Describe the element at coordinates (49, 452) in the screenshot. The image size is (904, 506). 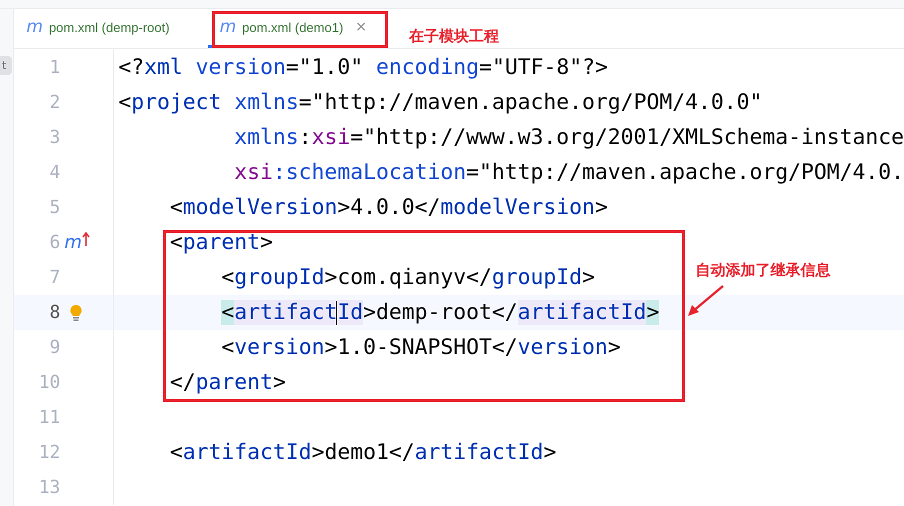
I see `line-number: 12` at that location.